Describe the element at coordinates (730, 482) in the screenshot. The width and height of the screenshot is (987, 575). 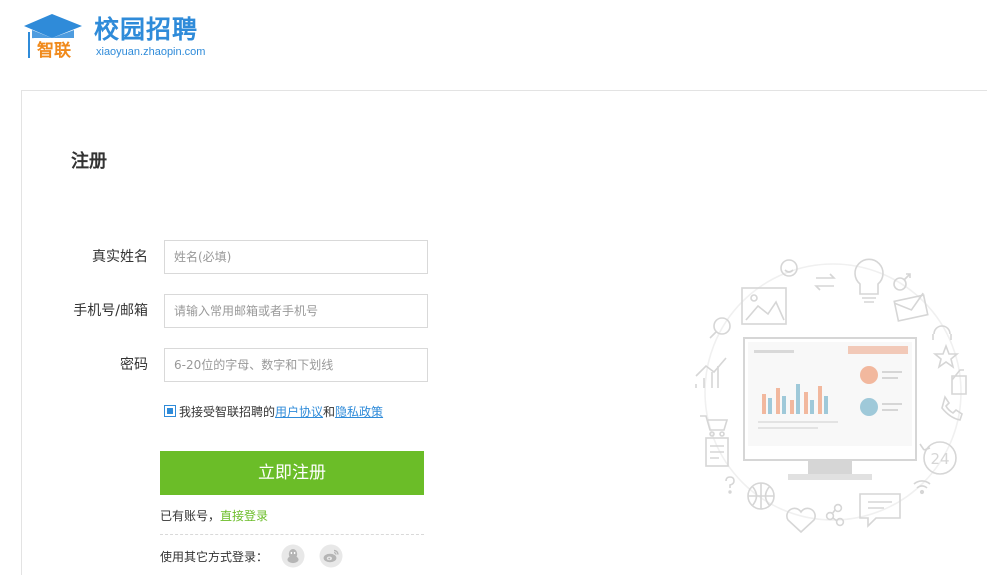
I see `question-icon` at that location.